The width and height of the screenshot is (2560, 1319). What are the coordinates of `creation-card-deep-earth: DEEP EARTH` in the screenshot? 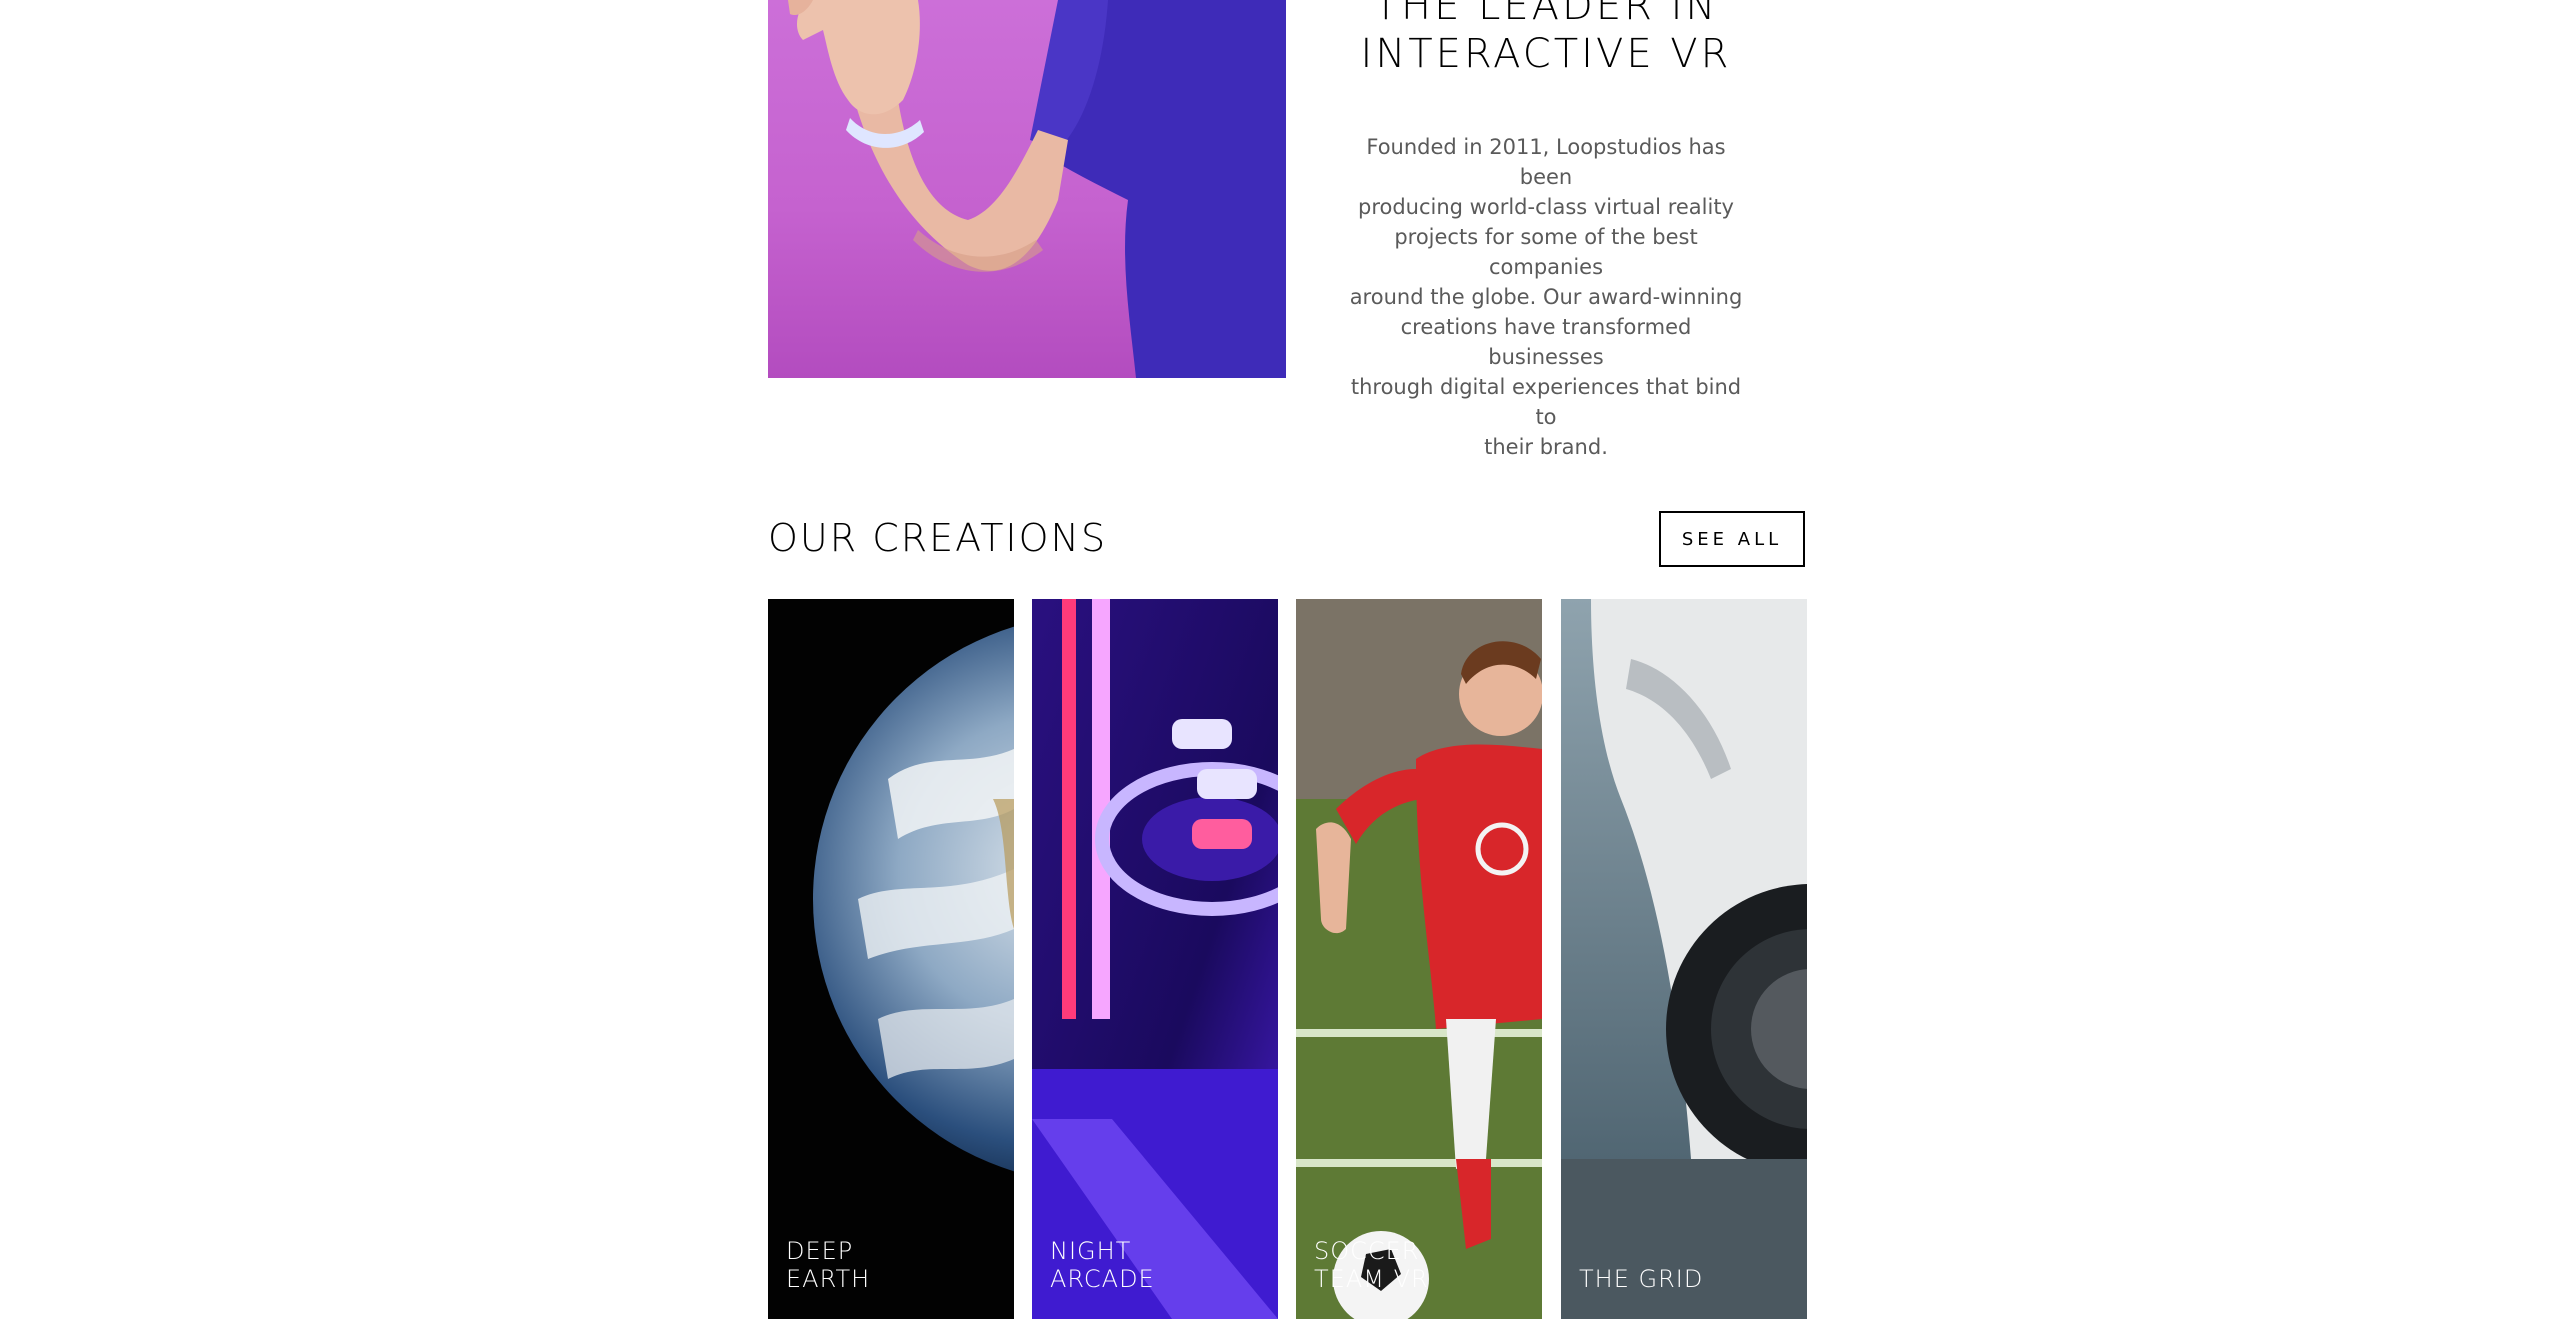 It's located at (891, 959).